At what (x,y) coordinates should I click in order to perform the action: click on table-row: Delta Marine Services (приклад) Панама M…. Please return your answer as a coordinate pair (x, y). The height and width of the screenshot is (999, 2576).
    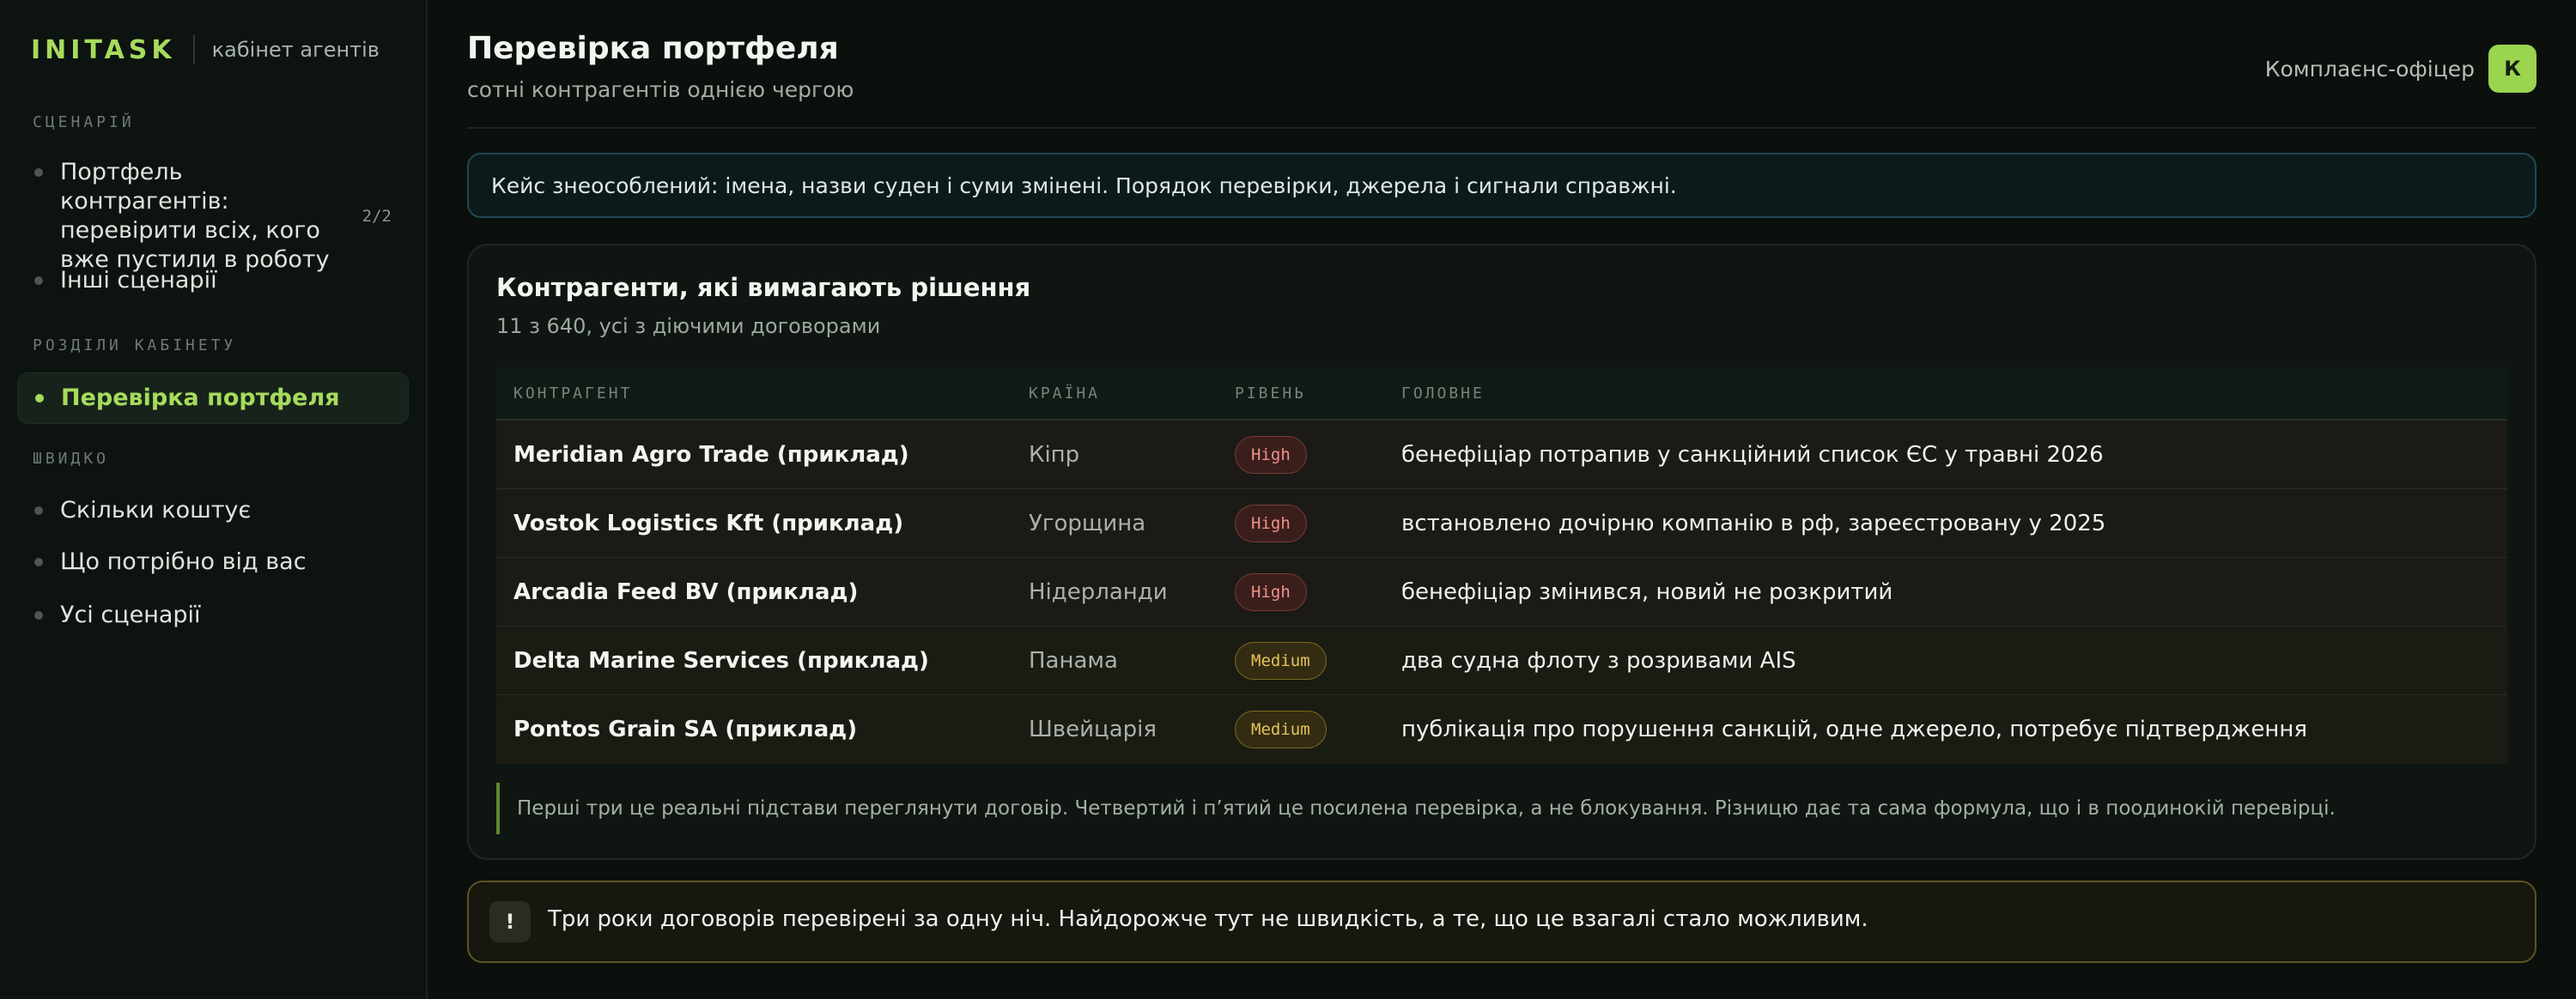
    Looking at the image, I should click on (1502, 661).